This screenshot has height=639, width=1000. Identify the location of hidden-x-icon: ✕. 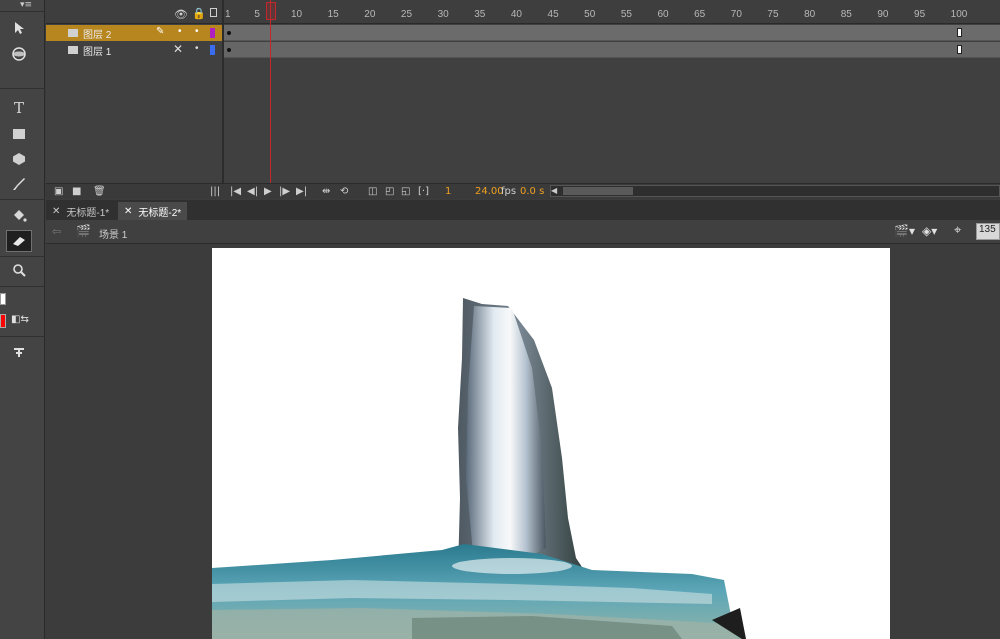
(178, 49).